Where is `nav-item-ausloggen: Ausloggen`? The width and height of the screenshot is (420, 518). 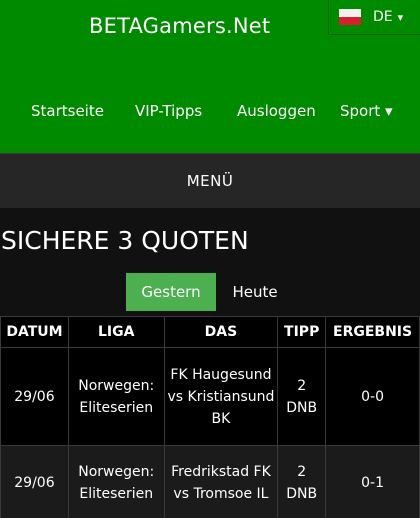 nav-item-ausloggen: Ausloggen is located at coordinates (276, 111).